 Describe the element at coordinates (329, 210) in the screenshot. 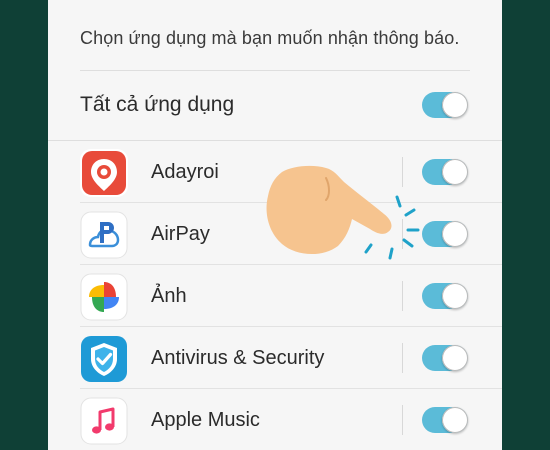

I see `hand-shape` at that location.